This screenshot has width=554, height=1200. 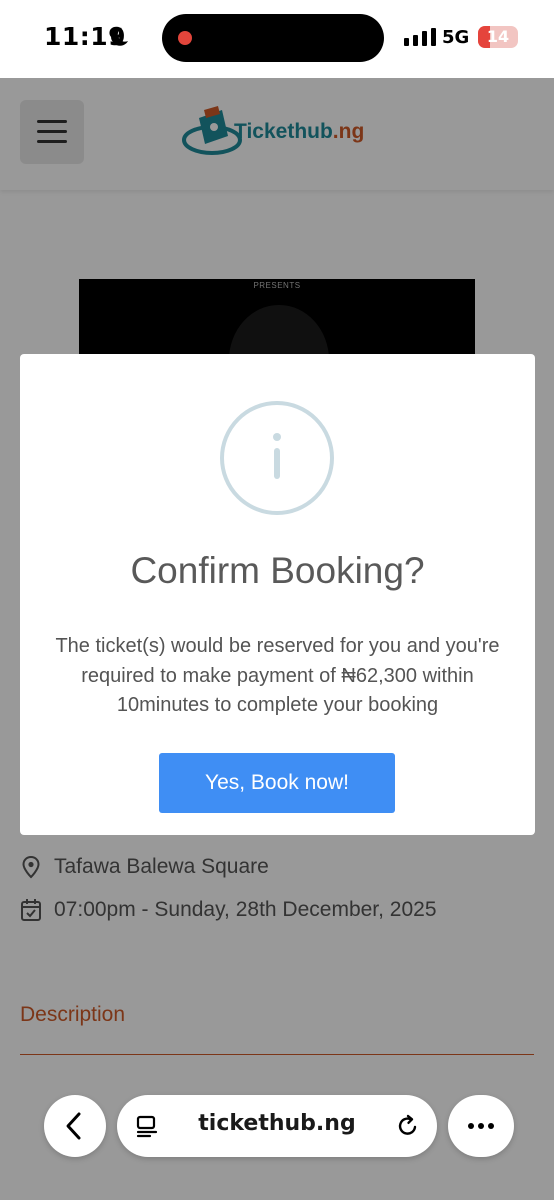 What do you see at coordinates (456, 37) in the screenshot?
I see `network-label: 5G` at bounding box center [456, 37].